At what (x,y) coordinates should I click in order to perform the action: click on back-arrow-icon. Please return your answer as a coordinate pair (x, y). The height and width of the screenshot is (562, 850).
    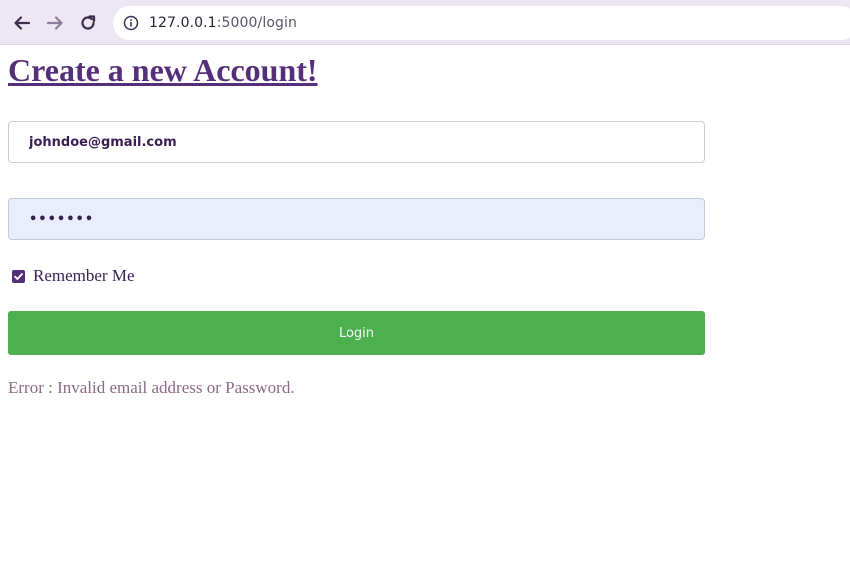
    Looking at the image, I should click on (22, 23).